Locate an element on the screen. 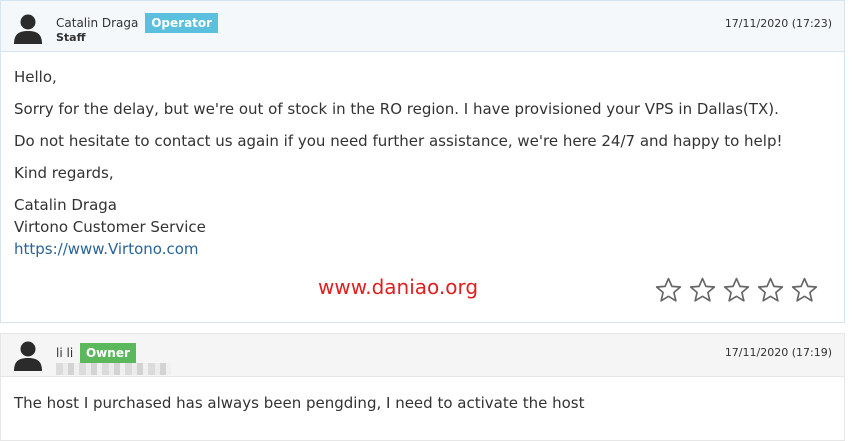 Image resolution: width=857 pixels, height=441 pixels. reply-header: li li Owner 17/11/2020 (17:19) is located at coordinates (422, 355).